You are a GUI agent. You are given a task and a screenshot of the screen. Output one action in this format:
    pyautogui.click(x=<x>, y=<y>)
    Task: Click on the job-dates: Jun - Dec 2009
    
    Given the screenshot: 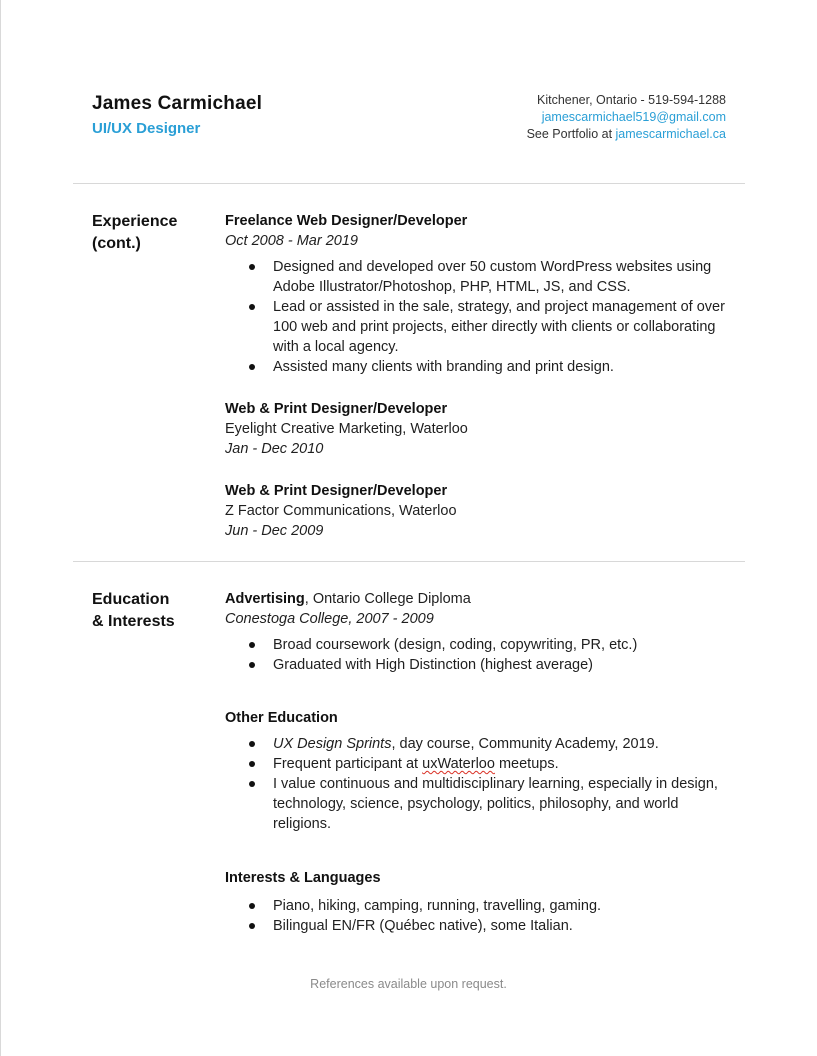 What is the action you would take?
    pyautogui.click(x=274, y=531)
    